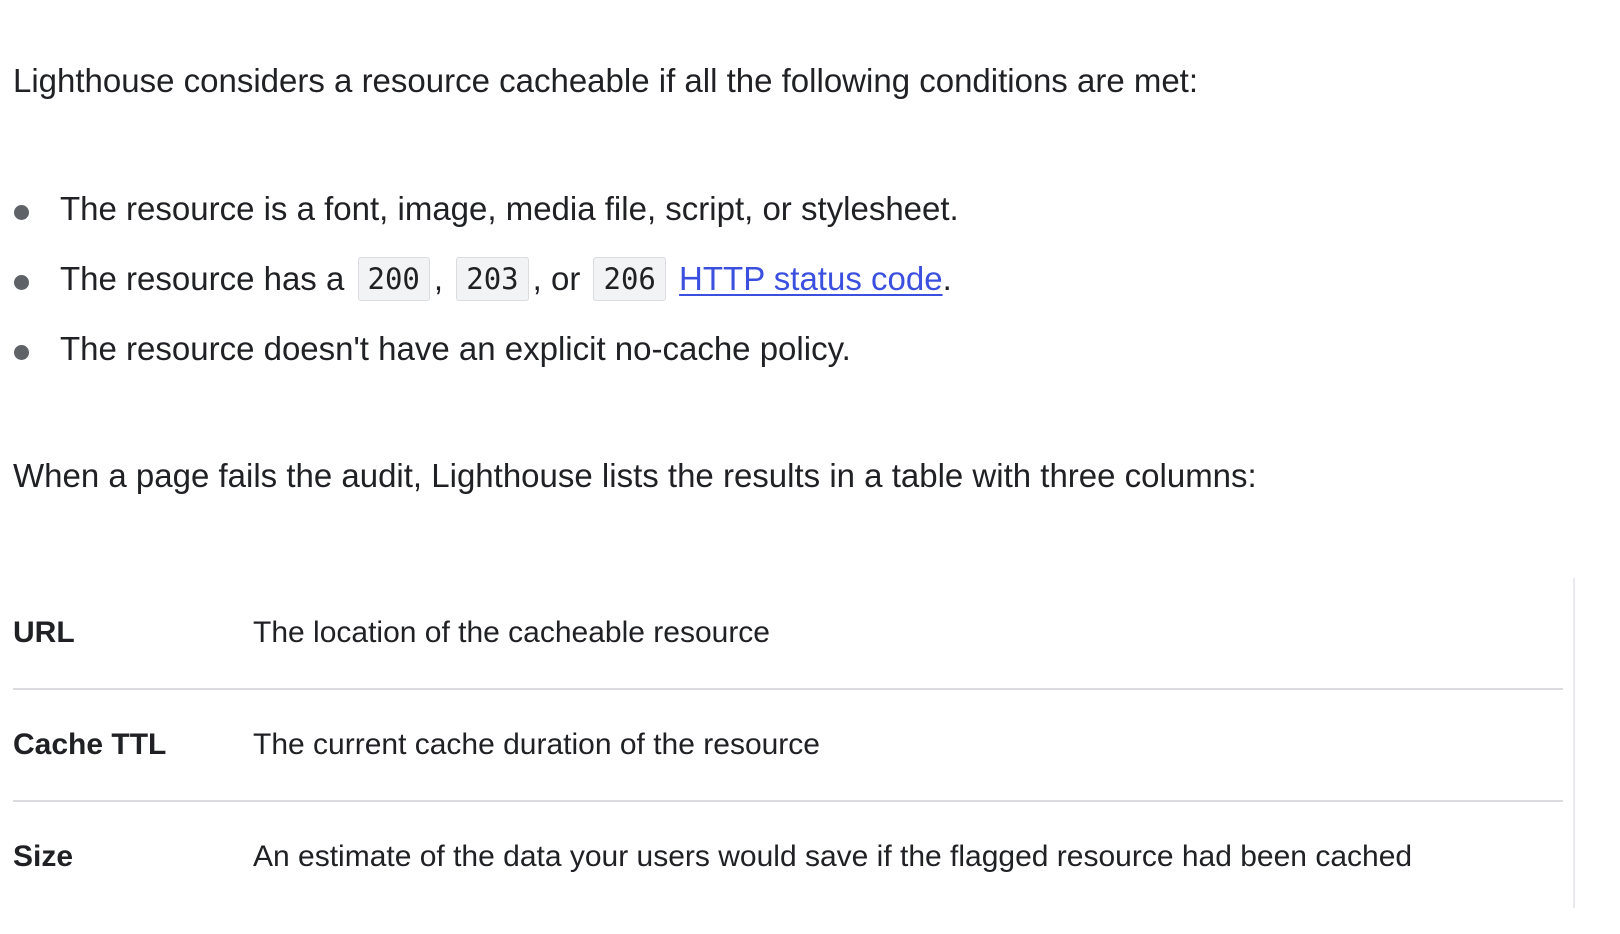 The width and height of the screenshot is (1620, 934). What do you see at coordinates (811, 278) in the screenshot?
I see `http-status-code-link: HTTP status code` at bounding box center [811, 278].